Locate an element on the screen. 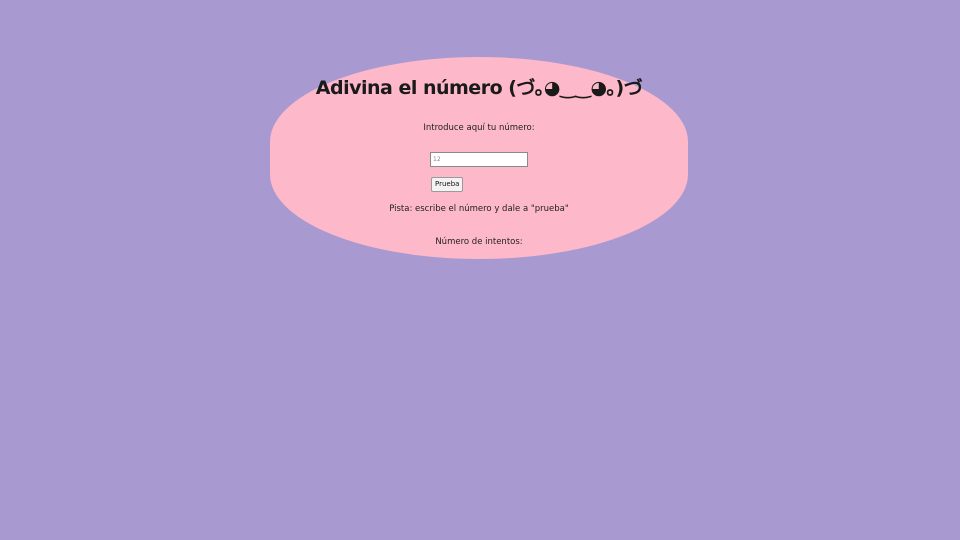  number-prompt-label: Introduce aquí tu número: is located at coordinates (479, 128).